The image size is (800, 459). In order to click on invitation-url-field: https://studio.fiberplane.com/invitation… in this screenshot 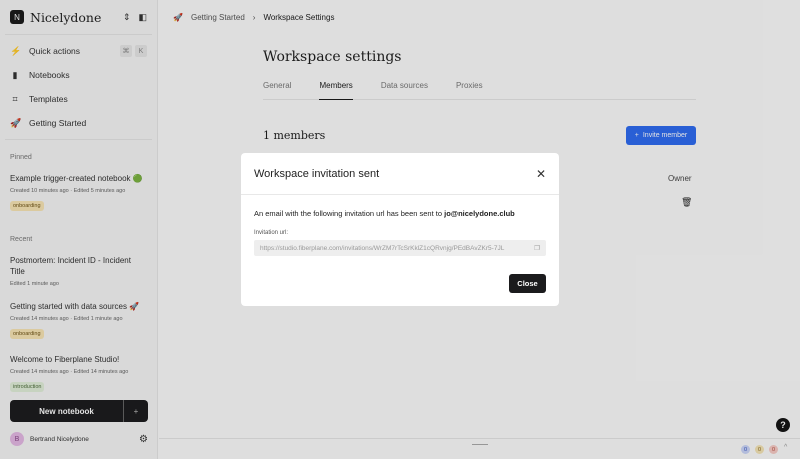, I will do `click(400, 248)`.